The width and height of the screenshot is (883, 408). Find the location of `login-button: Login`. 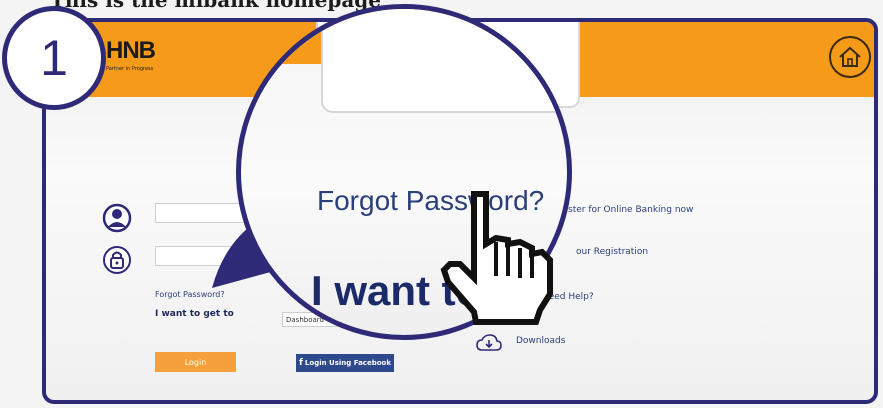

login-button: Login is located at coordinates (195, 362).